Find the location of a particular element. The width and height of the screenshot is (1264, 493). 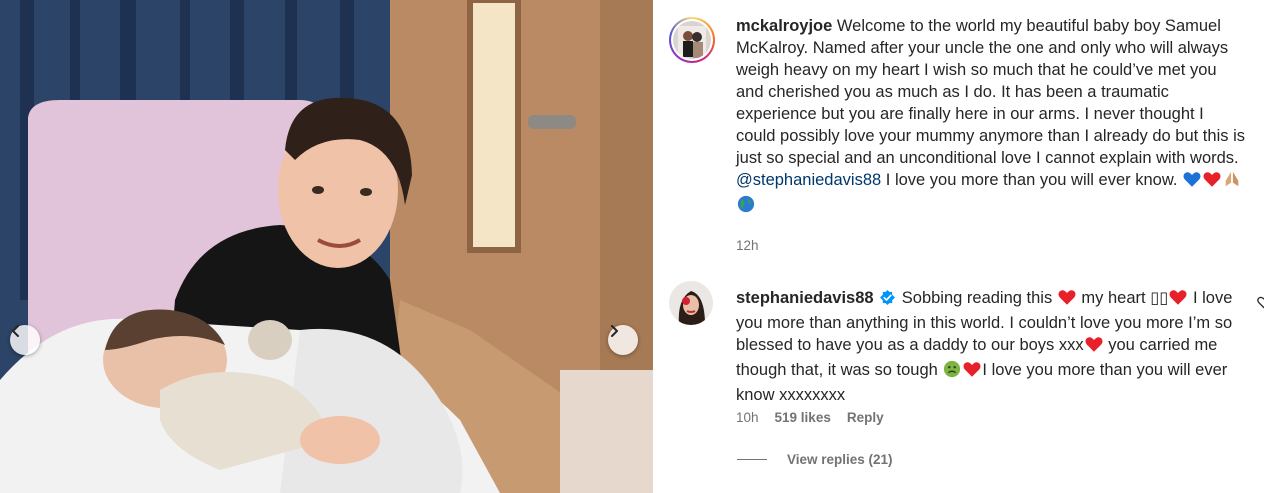

view-replies-button: View replies (21) is located at coordinates (815, 459).